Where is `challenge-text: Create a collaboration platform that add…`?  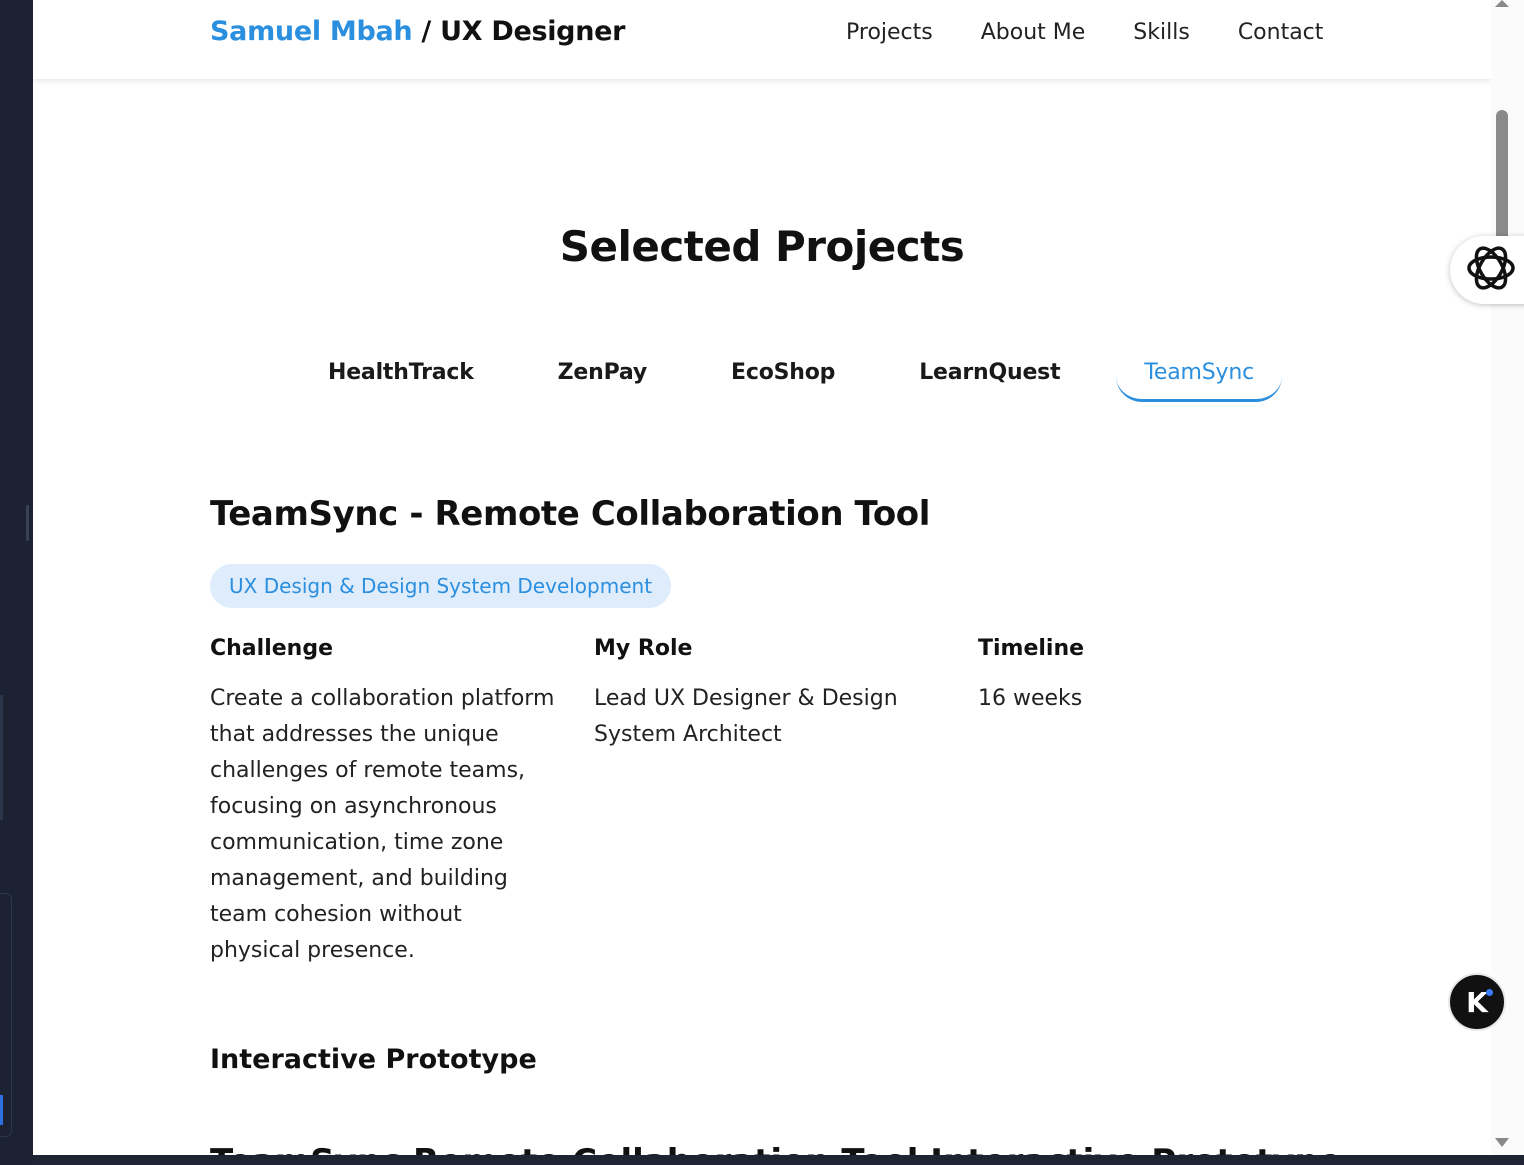 challenge-text: Create a collaboration platform that add… is located at coordinates (382, 824).